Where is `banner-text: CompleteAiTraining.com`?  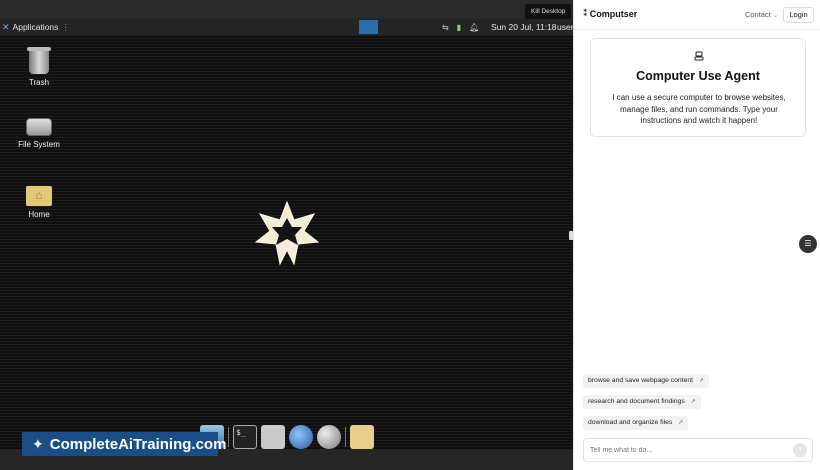 banner-text: CompleteAiTraining.com is located at coordinates (138, 444).